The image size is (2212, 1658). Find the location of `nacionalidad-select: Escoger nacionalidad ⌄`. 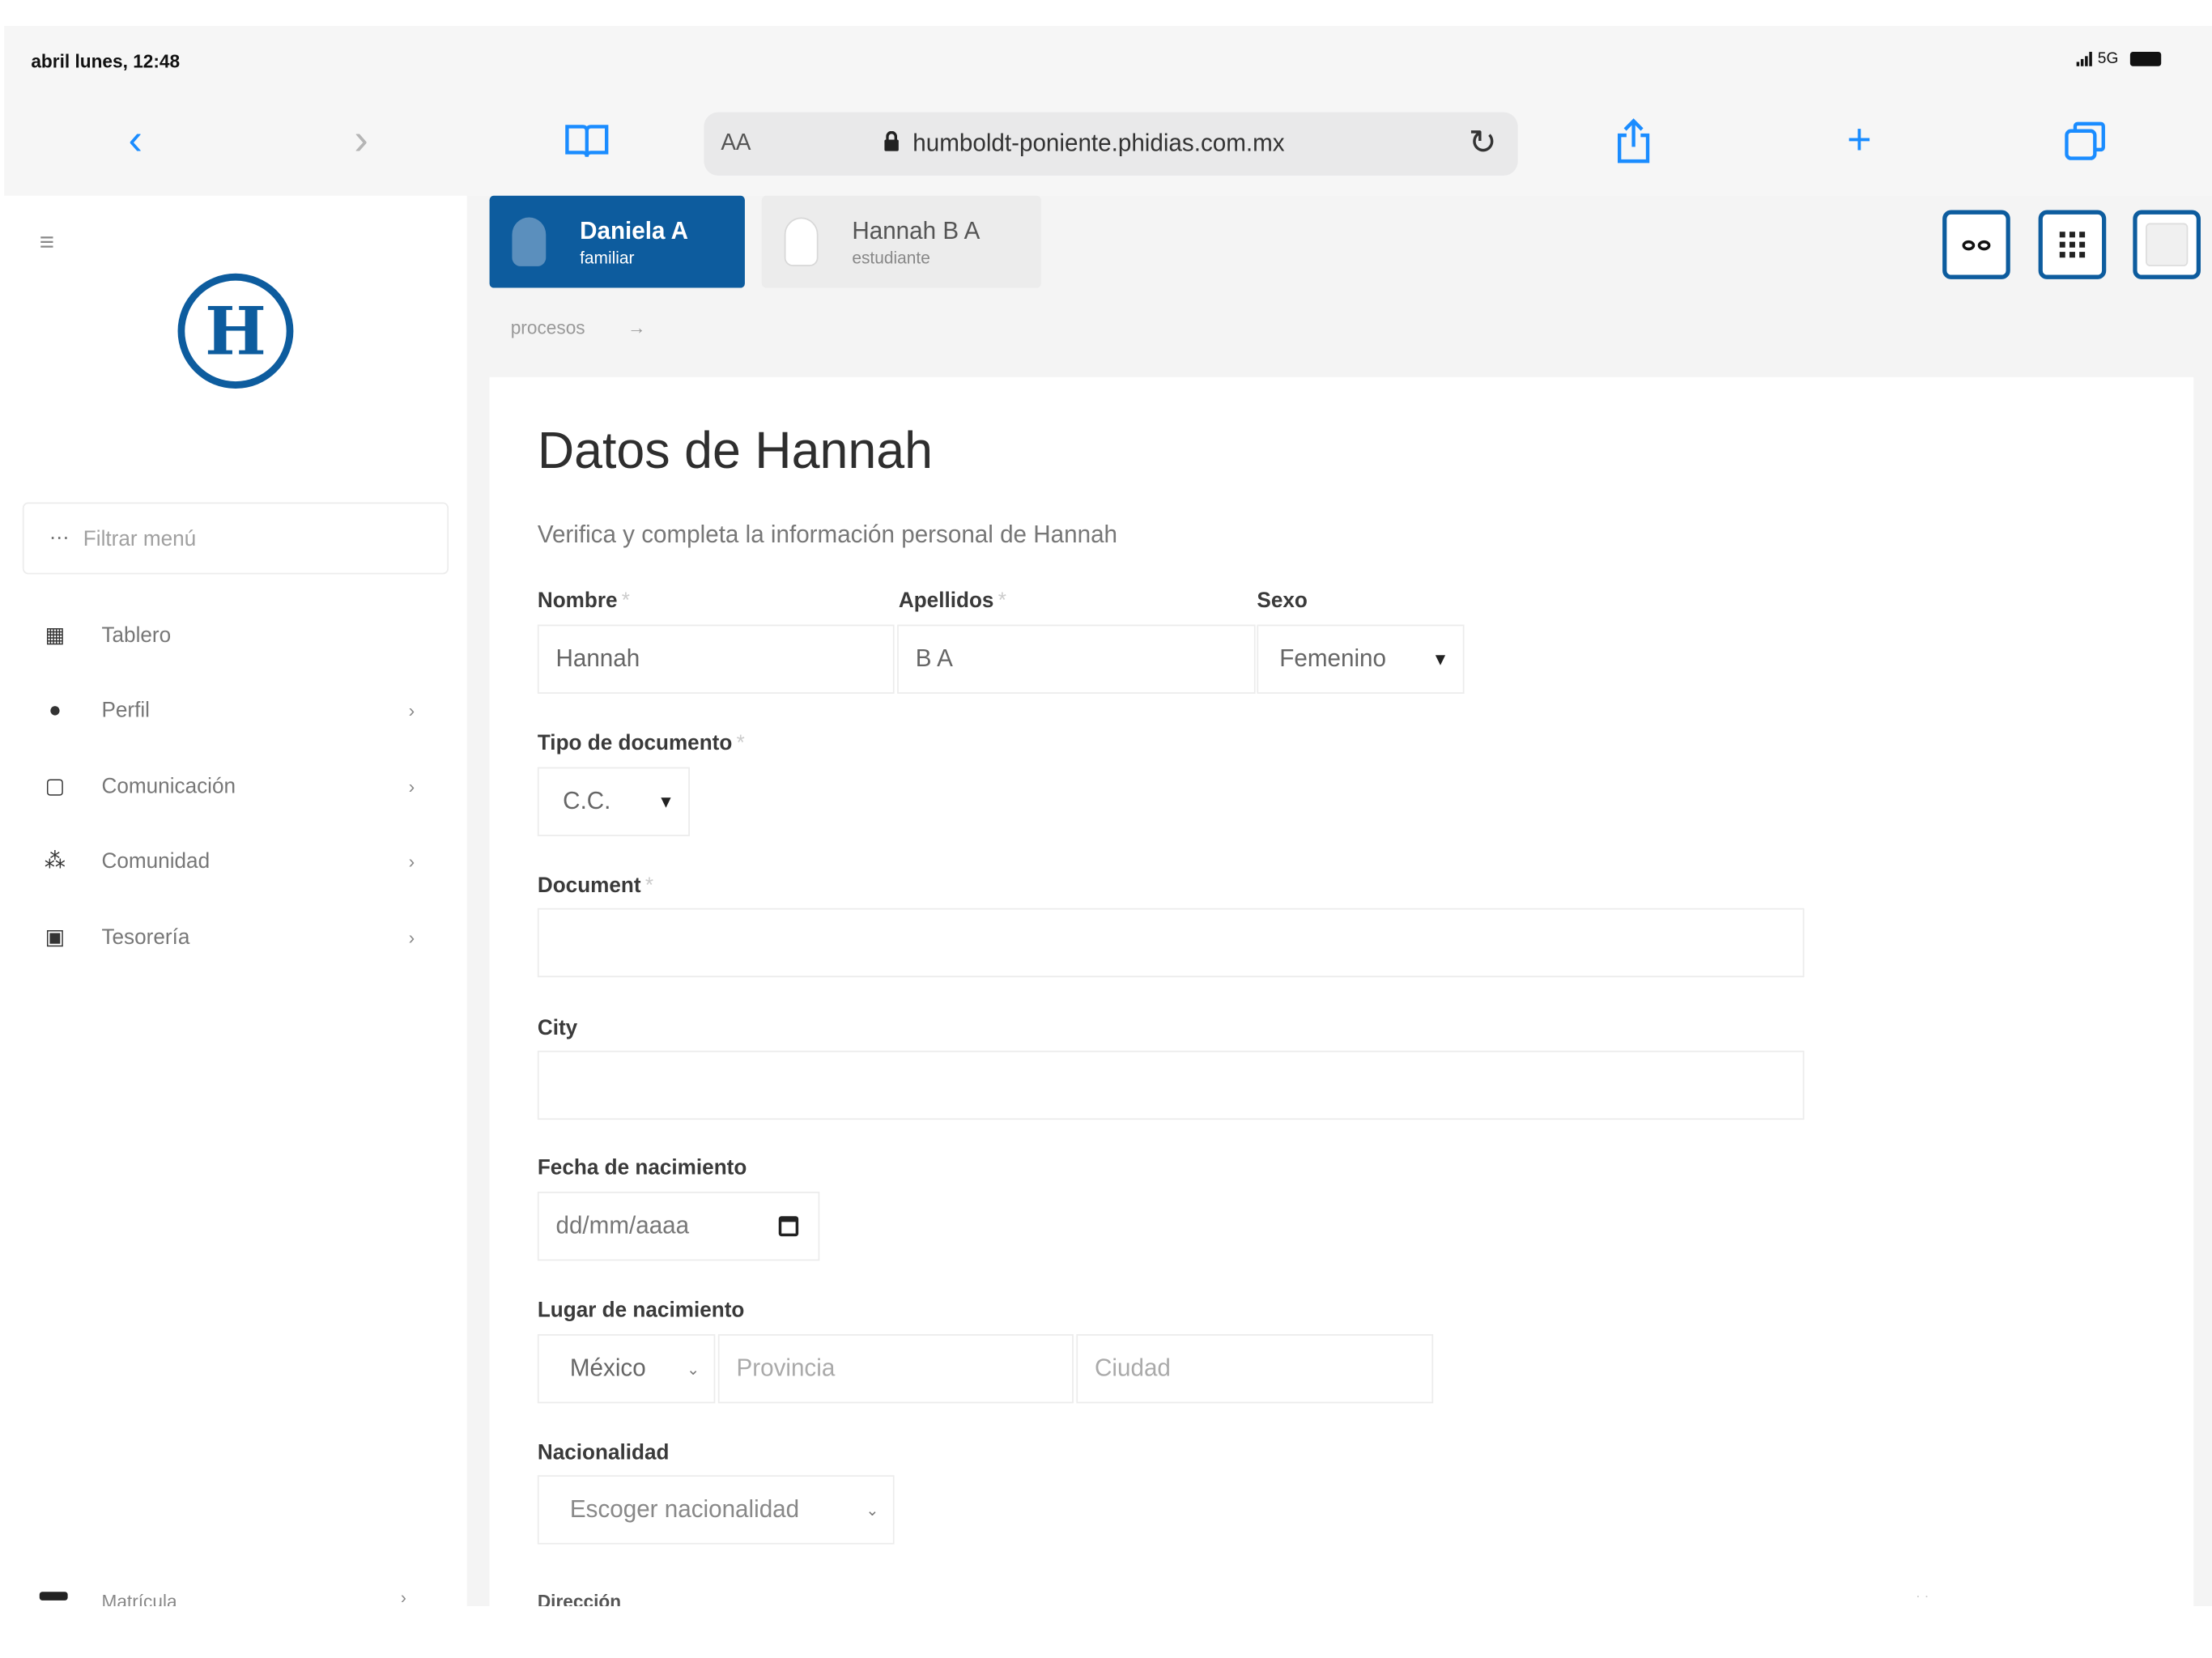

nacionalidad-select: Escoger nacionalidad ⌄ is located at coordinates (716, 1510).